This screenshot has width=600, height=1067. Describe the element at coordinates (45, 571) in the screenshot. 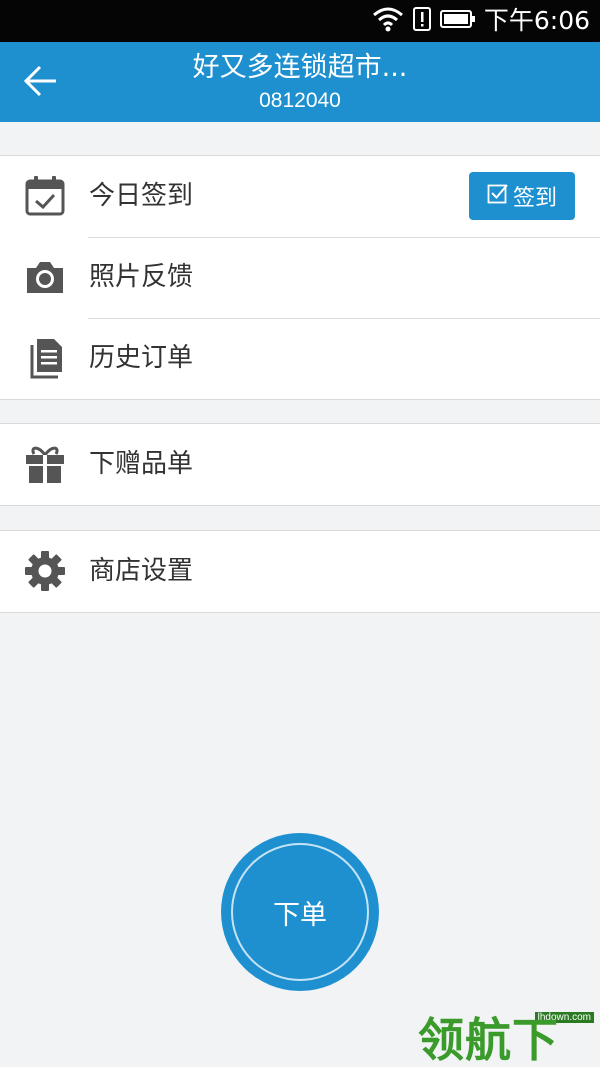

I see `gear-icon` at that location.